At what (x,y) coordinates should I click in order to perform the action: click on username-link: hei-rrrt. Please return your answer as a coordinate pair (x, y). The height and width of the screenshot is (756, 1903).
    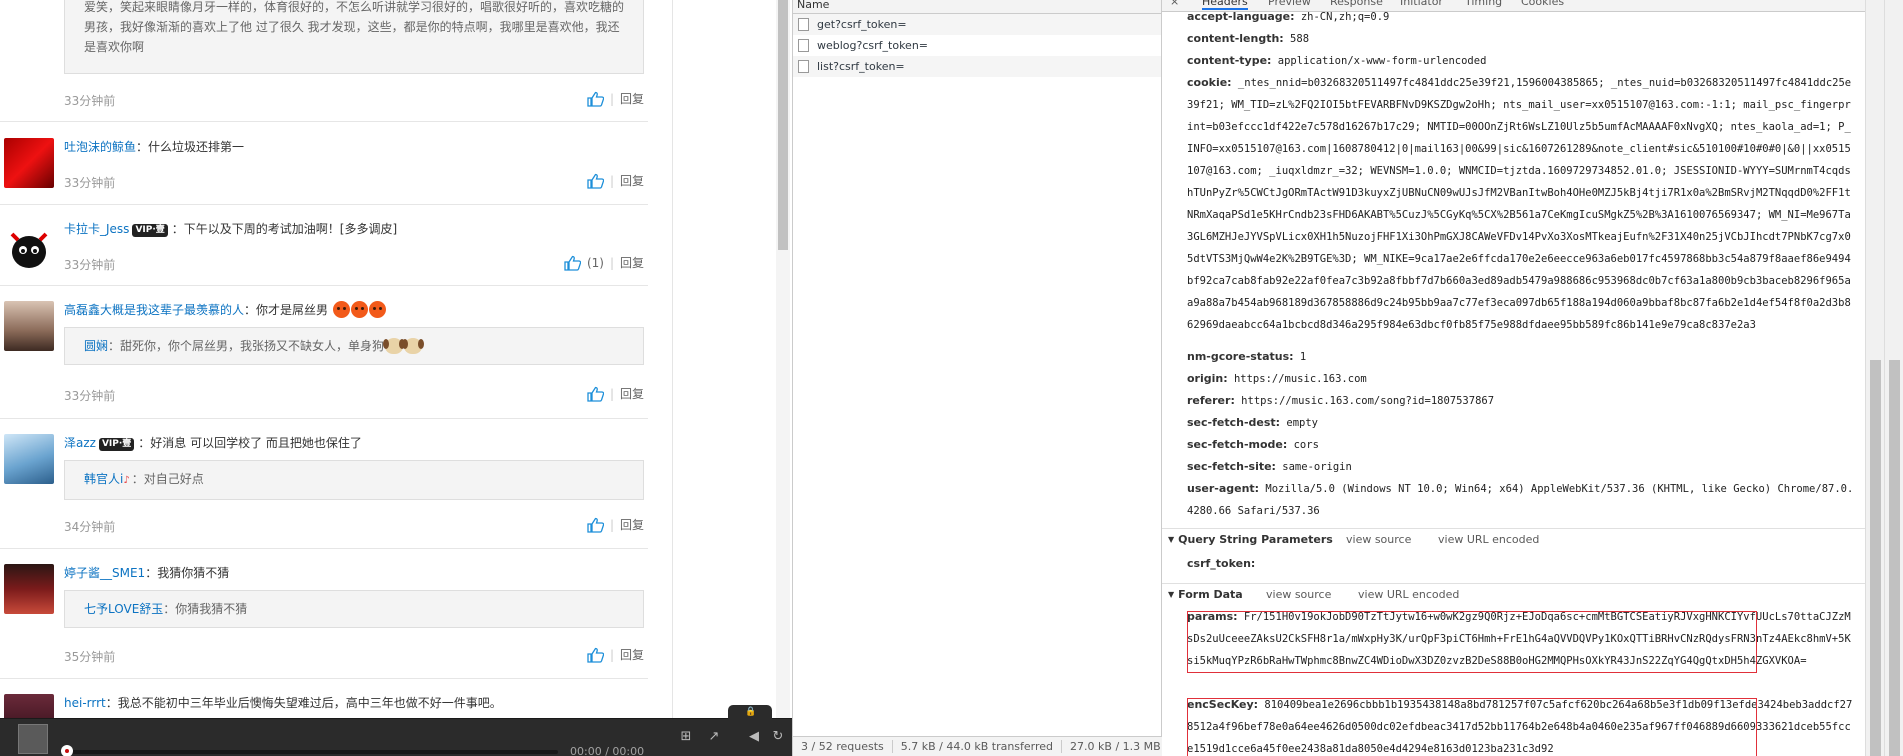
    Looking at the image, I should click on (85, 703).